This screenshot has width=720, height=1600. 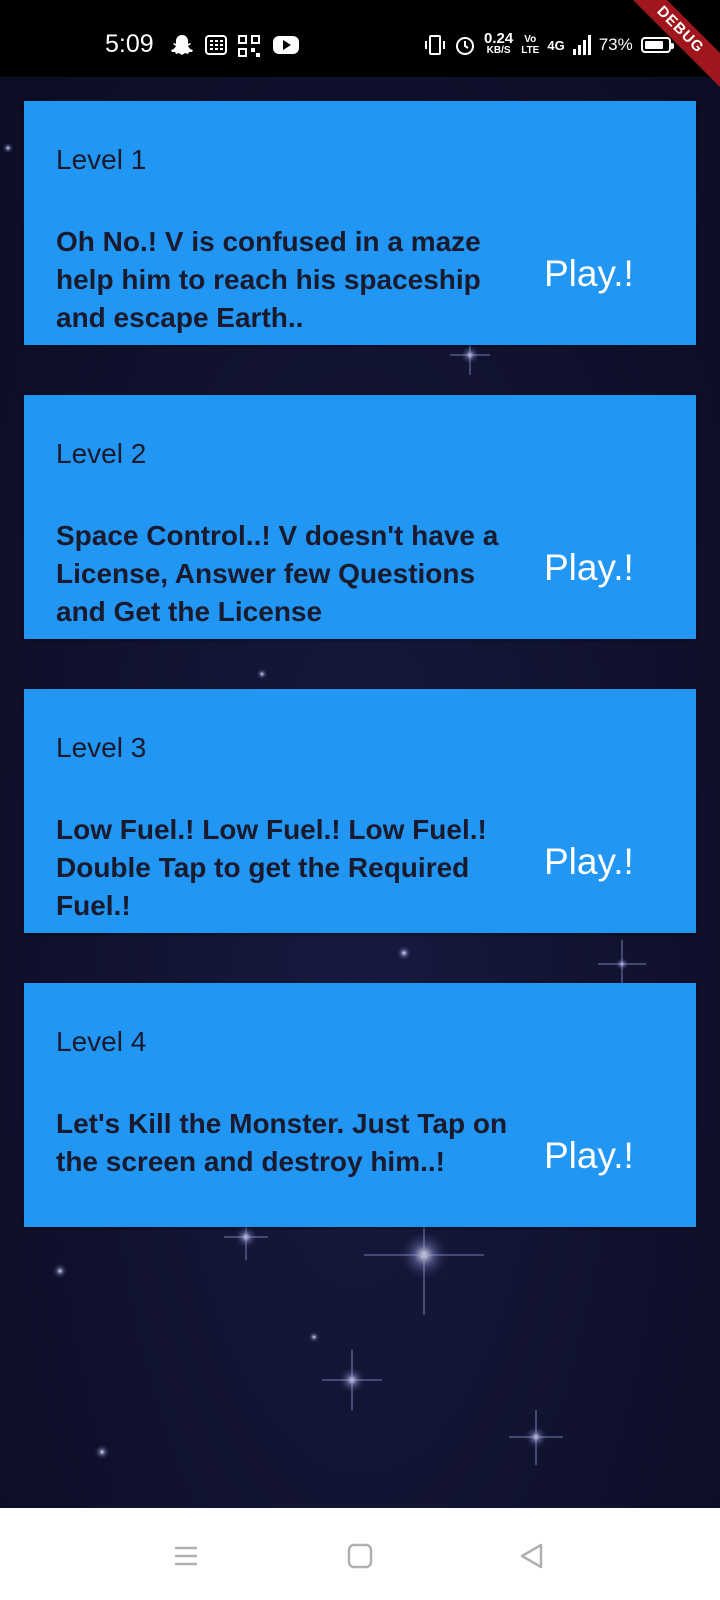 I want to click on volte-top: Vo, so click(x=530, y=39).